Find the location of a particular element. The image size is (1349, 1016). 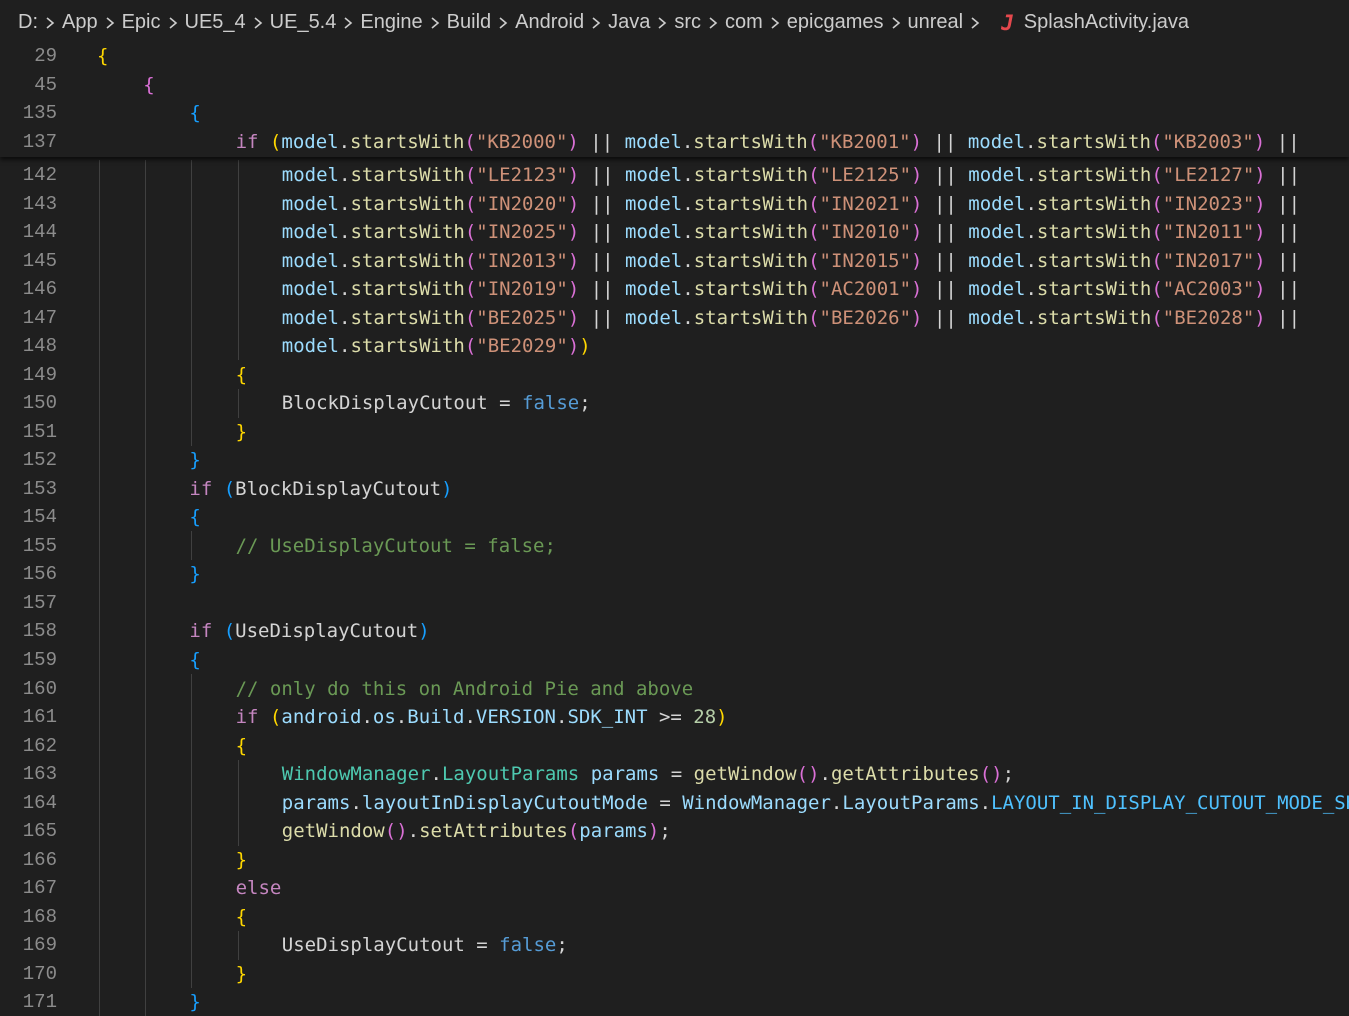

code-token: layoutInDisplayCutoutMode is located at coordinates (504, 802).